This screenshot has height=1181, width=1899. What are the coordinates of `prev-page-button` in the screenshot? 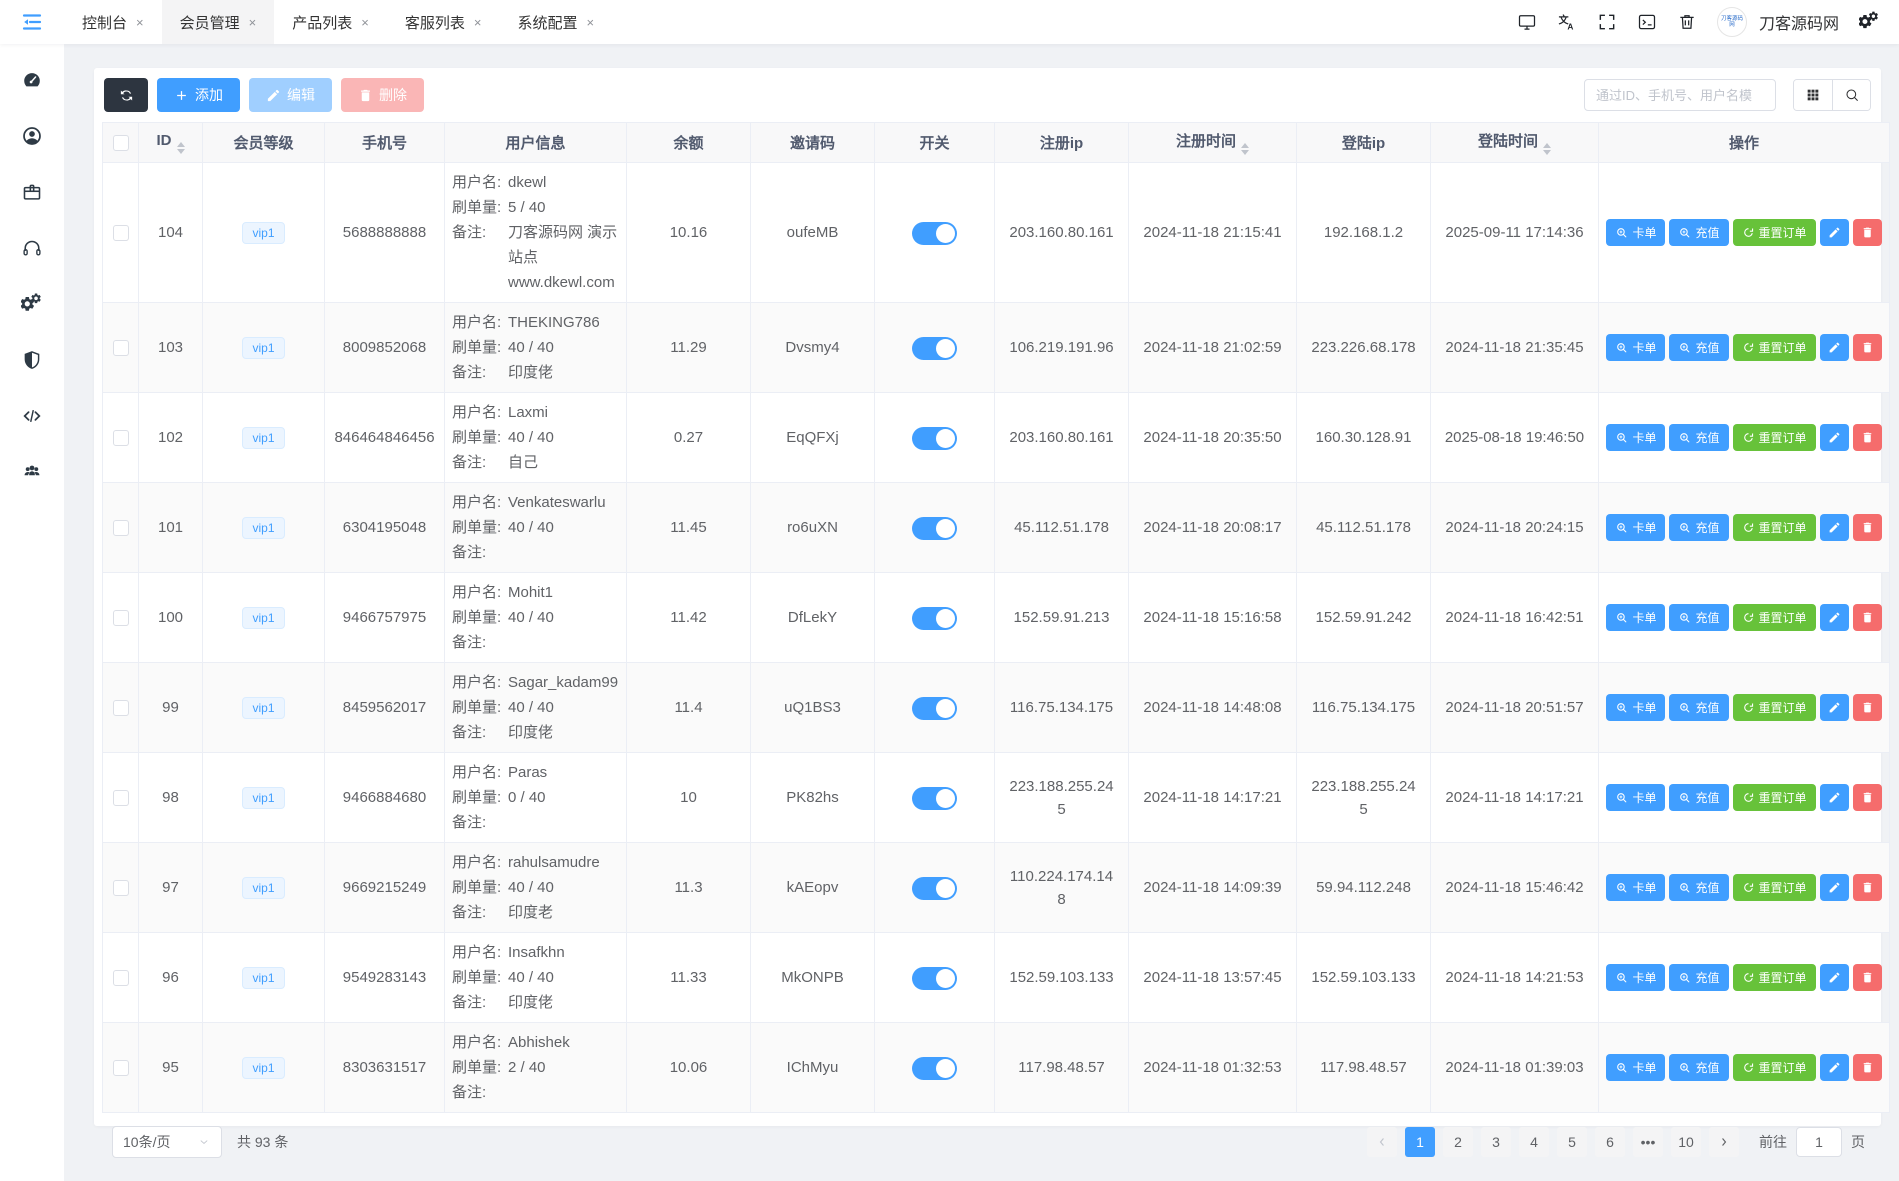 It's located at (1382, 1142).